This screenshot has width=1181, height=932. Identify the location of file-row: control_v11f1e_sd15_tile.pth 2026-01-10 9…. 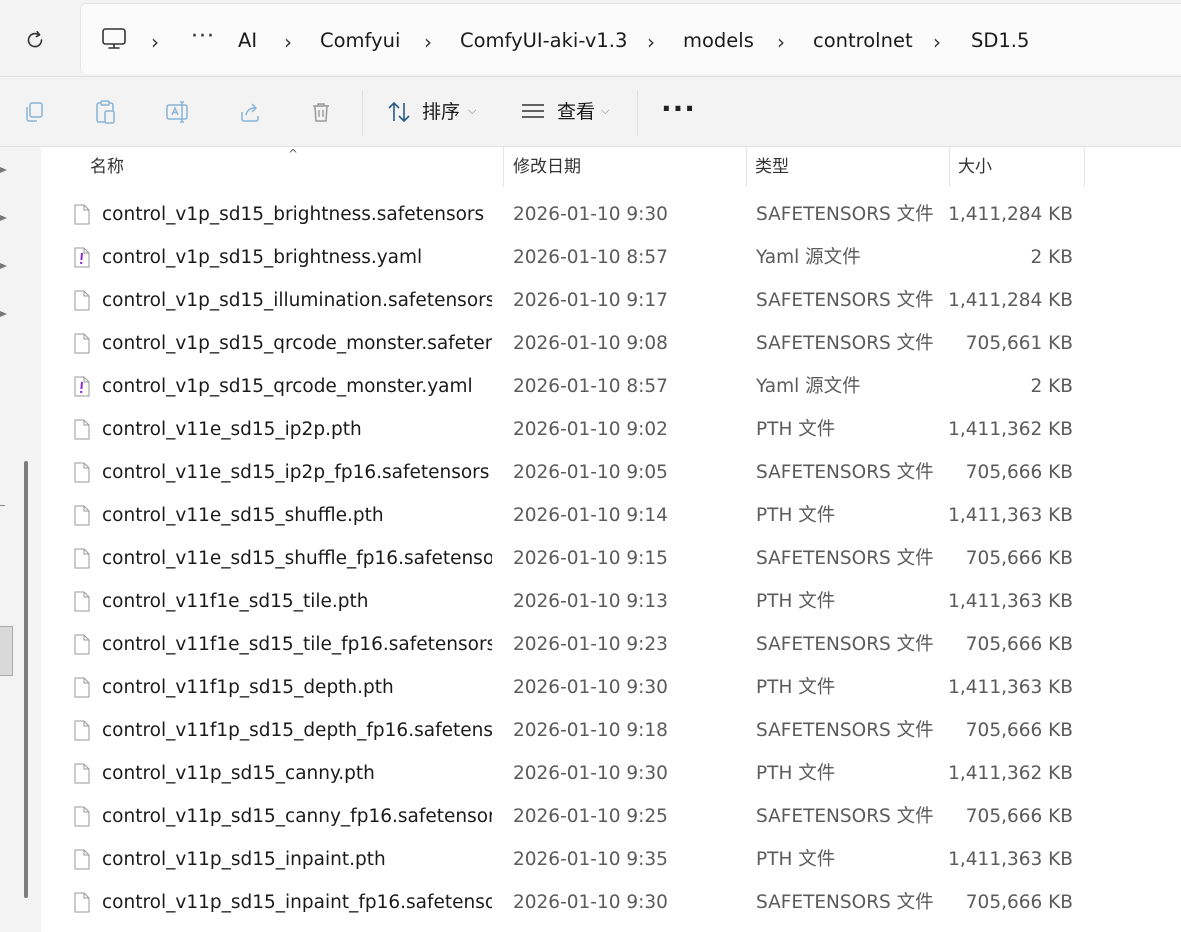
(611, 602).